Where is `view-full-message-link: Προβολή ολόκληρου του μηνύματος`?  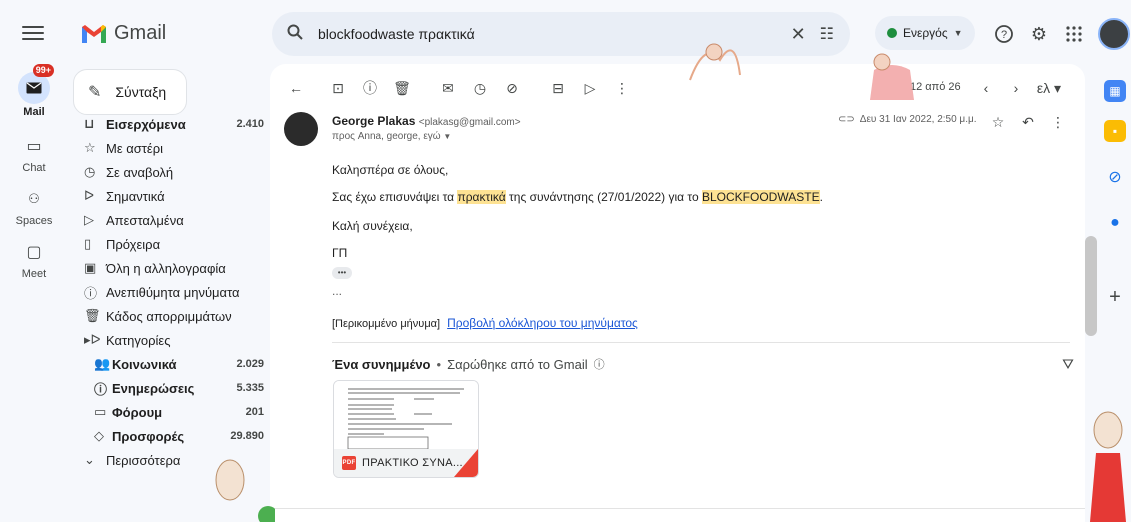
view-full-message-link: Προβολή ολόκληρου του μηνύματος is located at coordinates (542, 323).